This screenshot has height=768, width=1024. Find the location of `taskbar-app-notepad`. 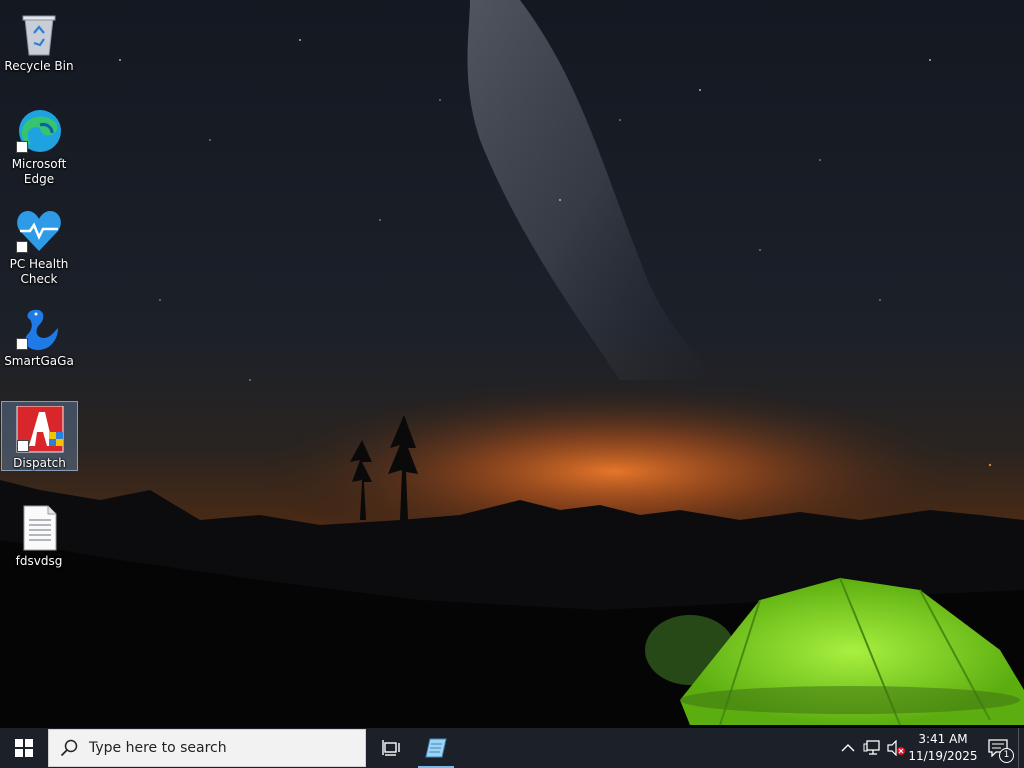

taskbar-app-notepad is located at coordinates (436, 748).